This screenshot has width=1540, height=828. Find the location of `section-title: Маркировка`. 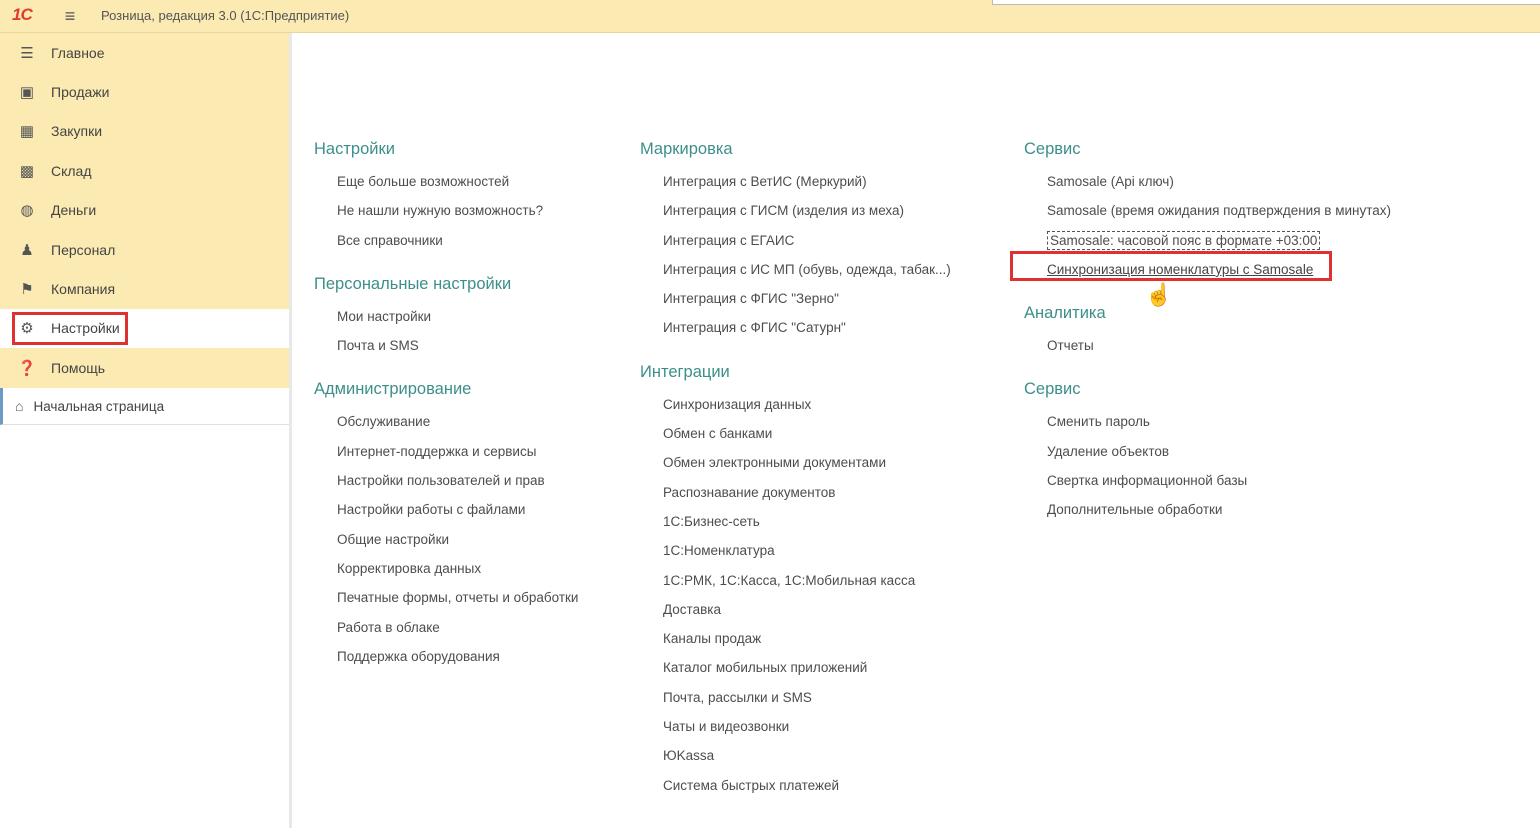

section-title: Маркировка is located at coordinates (686, 149).